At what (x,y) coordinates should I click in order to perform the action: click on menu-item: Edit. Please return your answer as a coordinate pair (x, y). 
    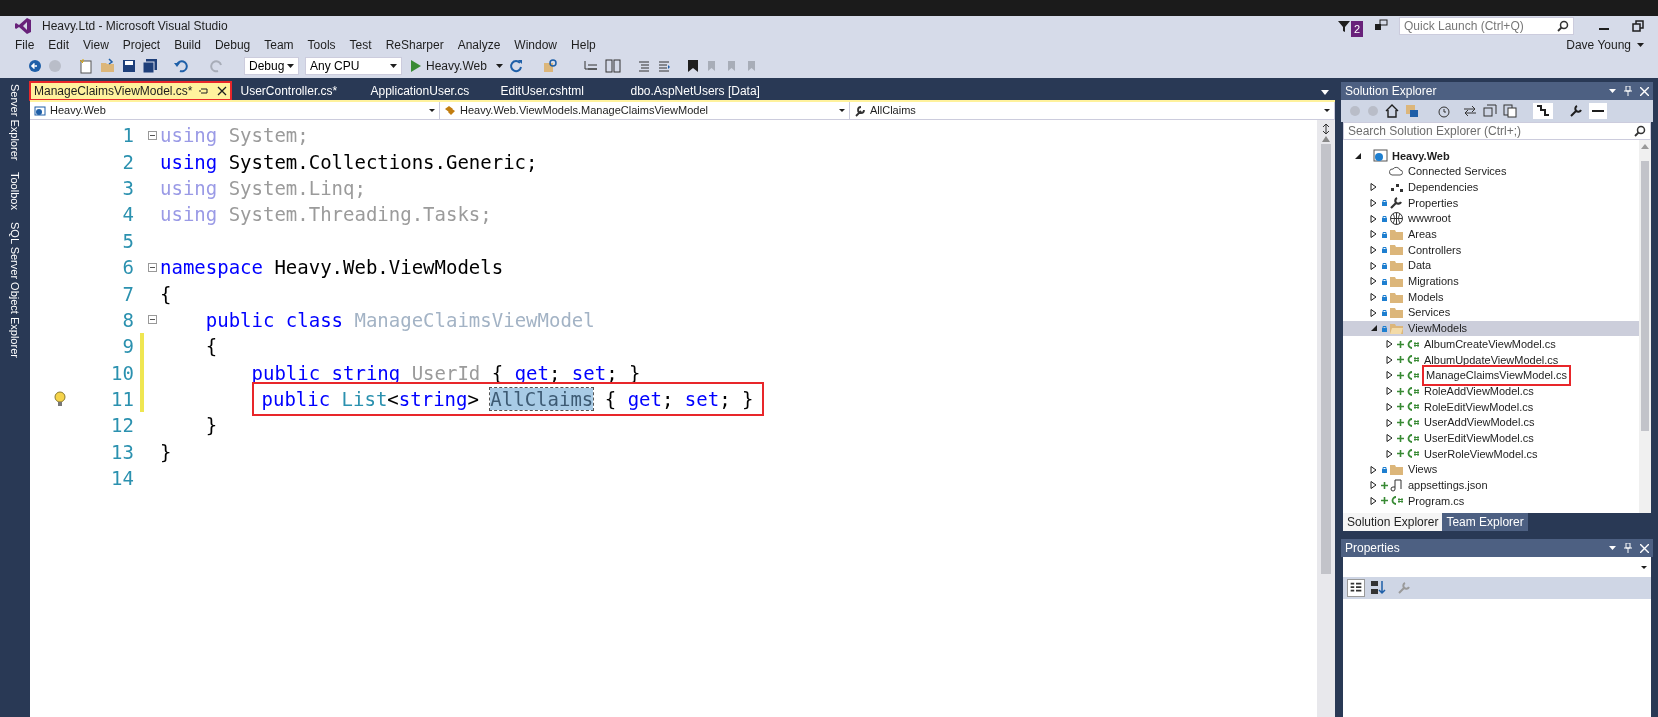
    Looking at the image, I should click on (59, 45).